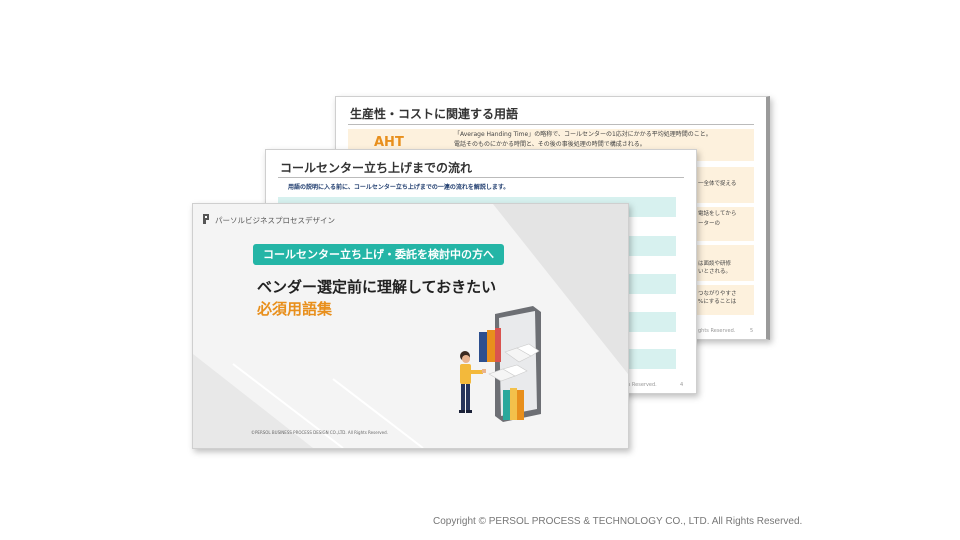  Describe the element at coordinates (709, 224) in the screenshot. I see `text-fragment: ーターの` at that location.